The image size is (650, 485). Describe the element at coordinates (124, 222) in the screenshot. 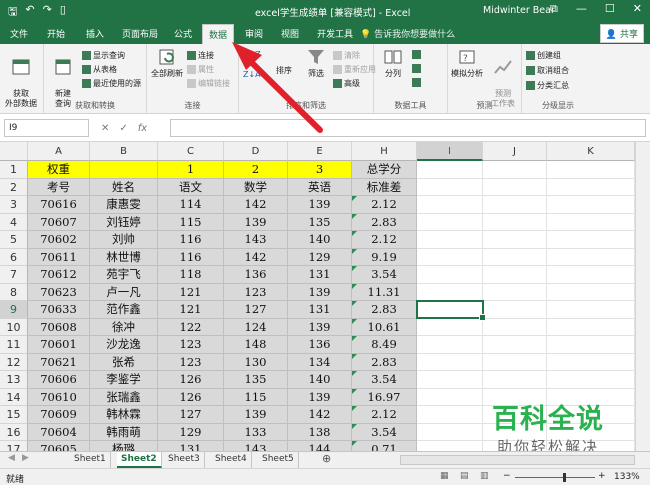

I see `cell-b4: 刘钰婷` at that location.